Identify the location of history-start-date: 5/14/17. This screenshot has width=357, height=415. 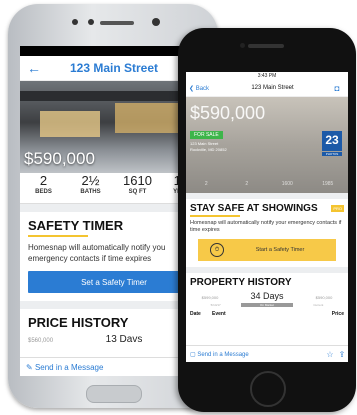
(215, 305).